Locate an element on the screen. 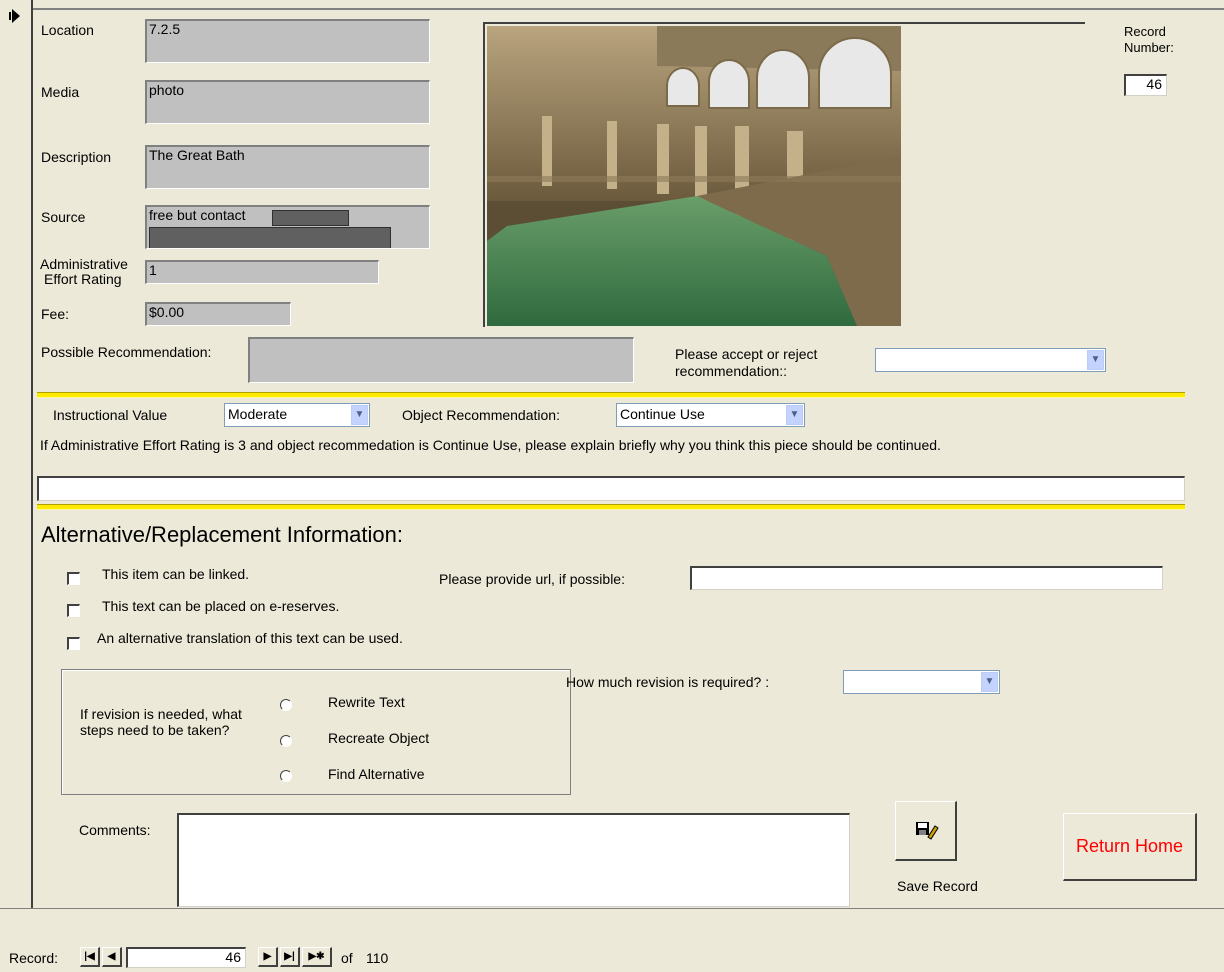 The height and width of the screenshot is (972, 1224). how-much-revision-combo: ▼ is located at coordinates (921, 682).